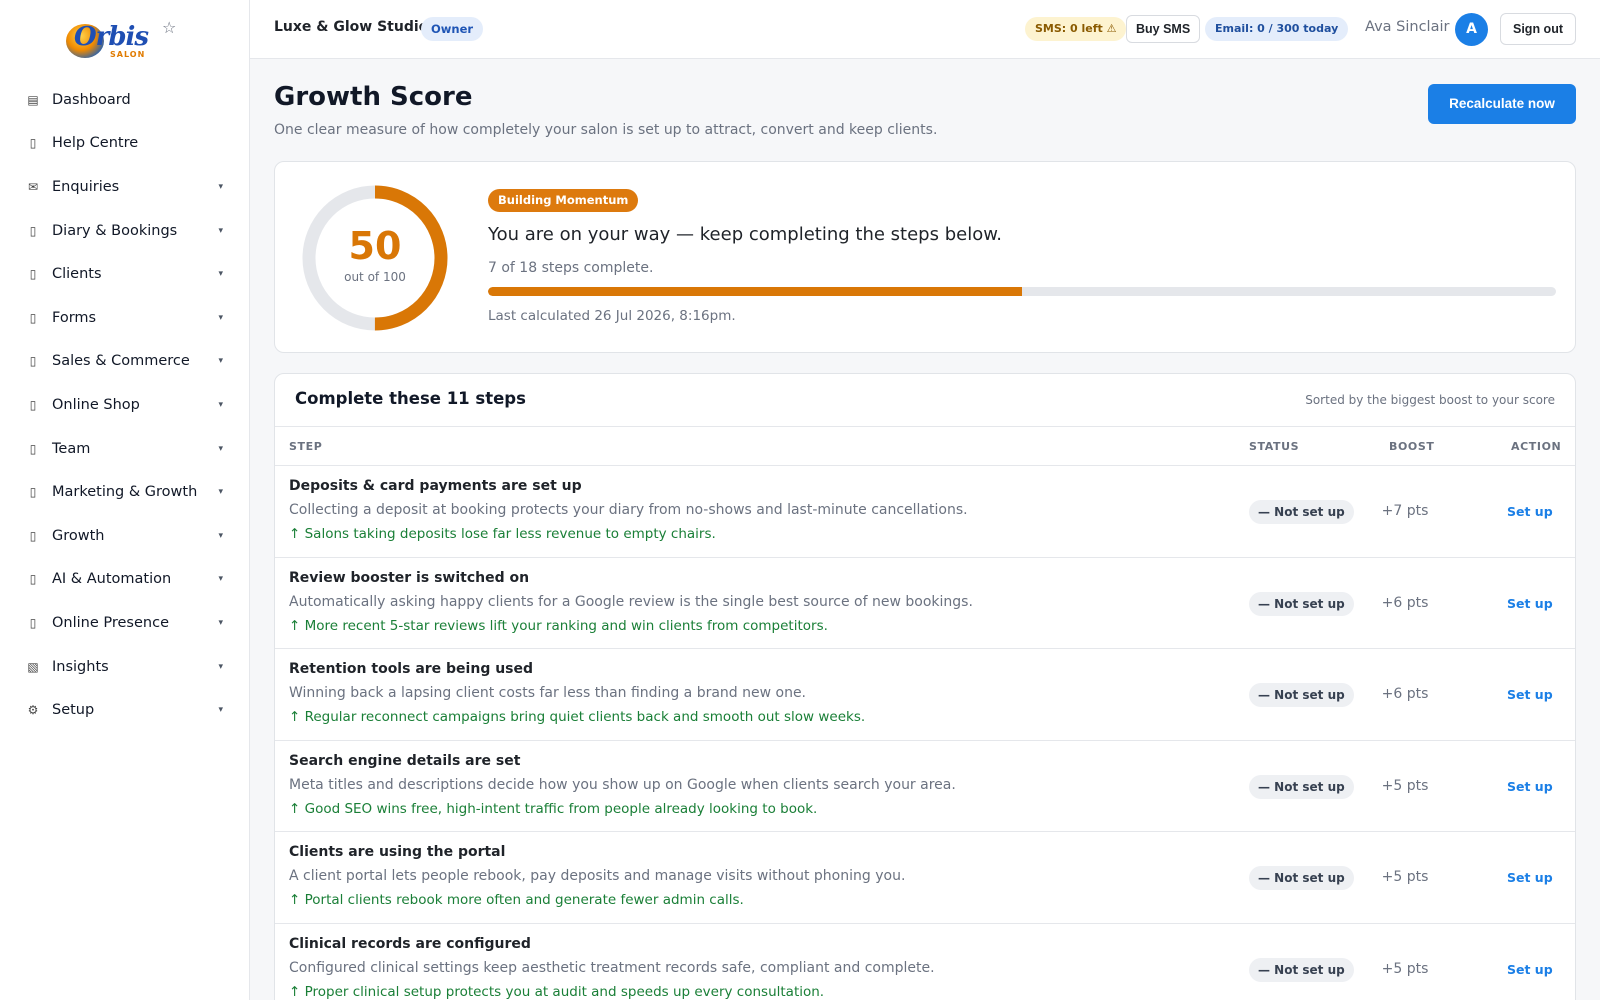  I want to click on email-status-badge: Email: 0 / 300 today, so click(1277, 29).